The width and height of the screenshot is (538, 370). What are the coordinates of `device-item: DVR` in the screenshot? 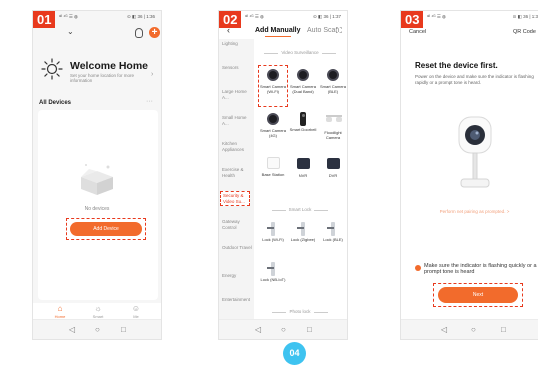 It's located at (333, 167).